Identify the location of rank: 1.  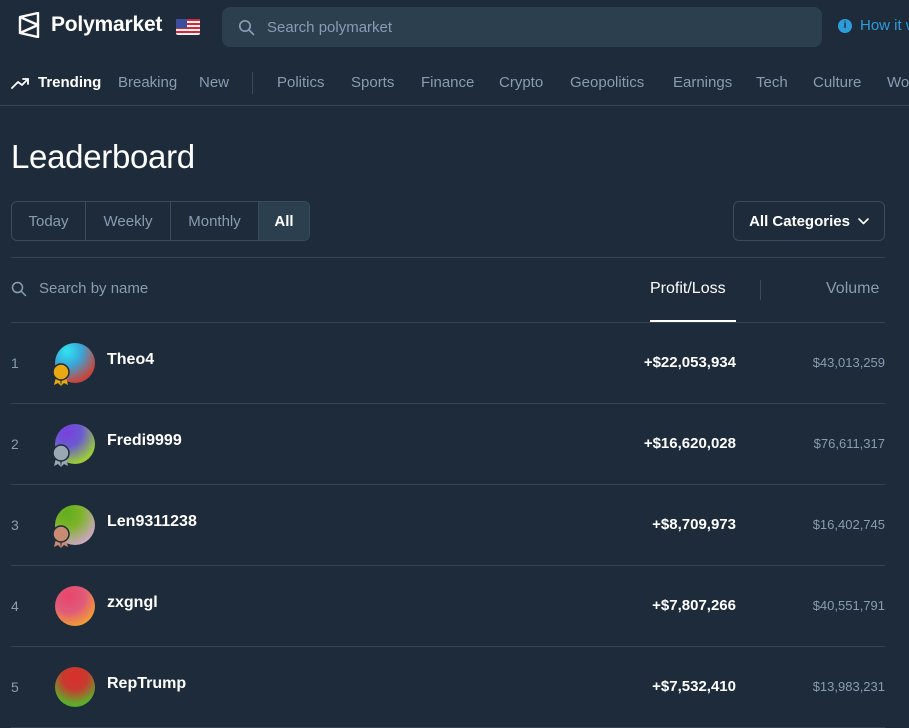
(15, 363).